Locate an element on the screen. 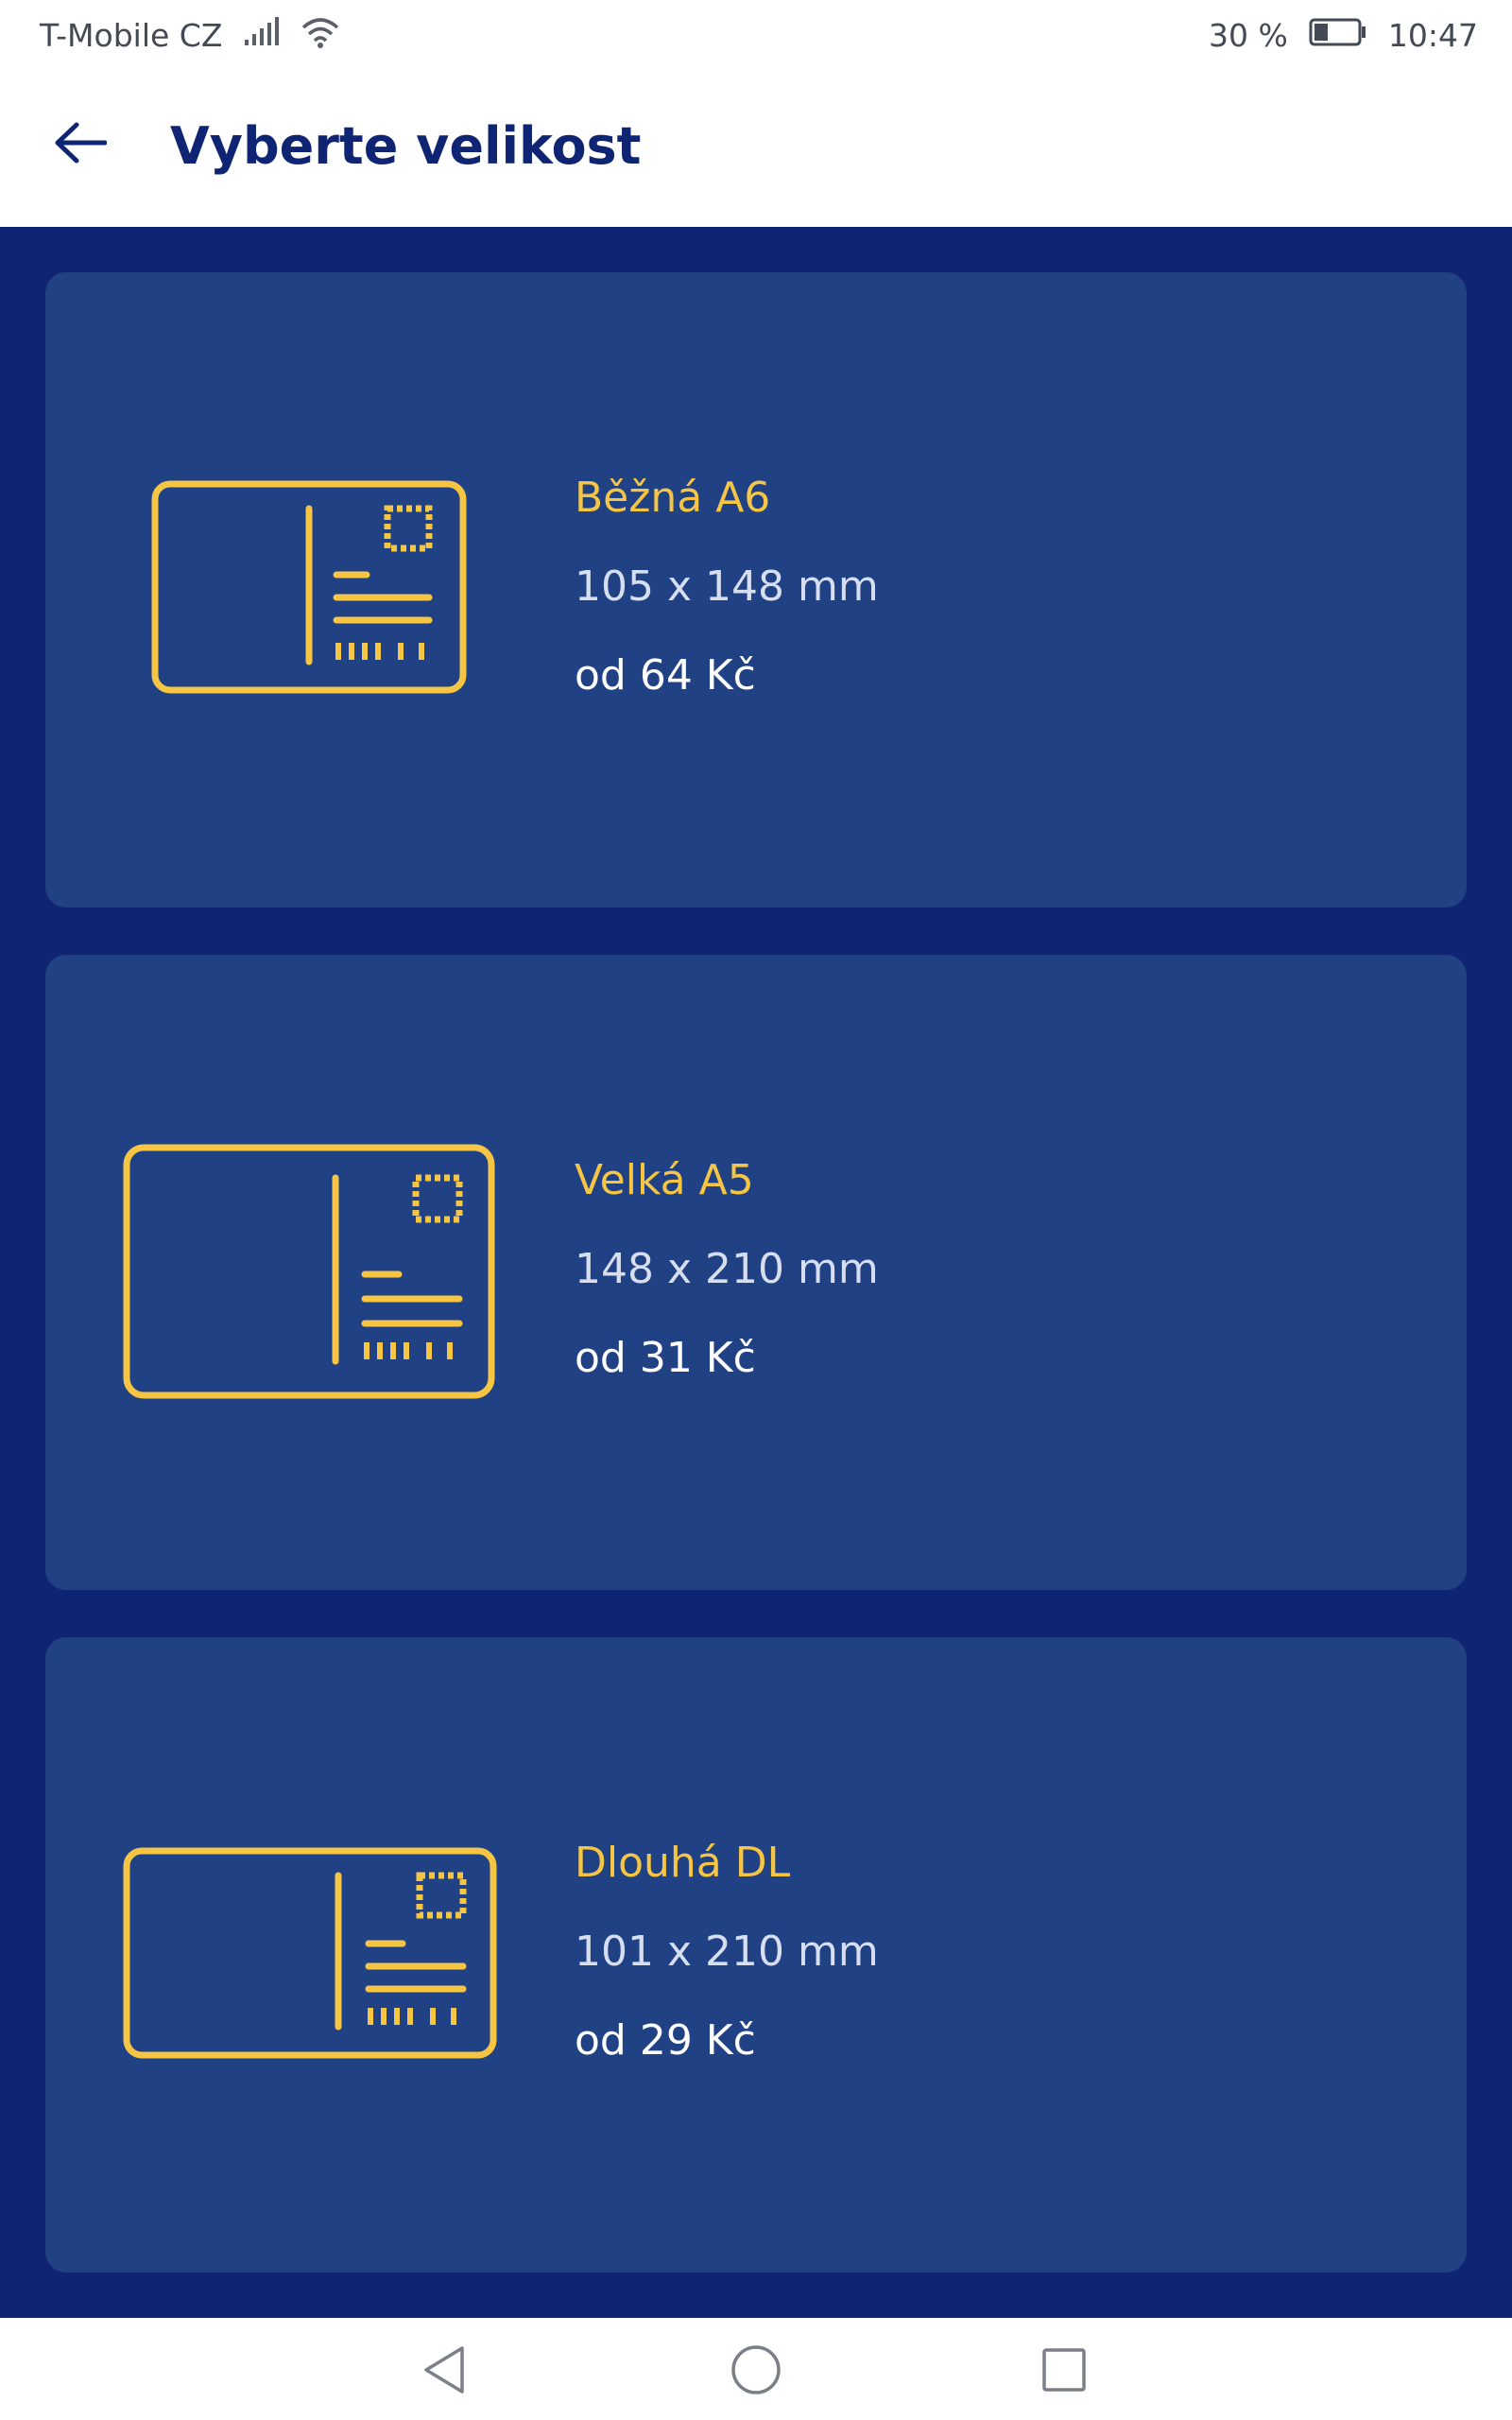  status-left: T-Mobile CZ is located at coordinates (189, 36).